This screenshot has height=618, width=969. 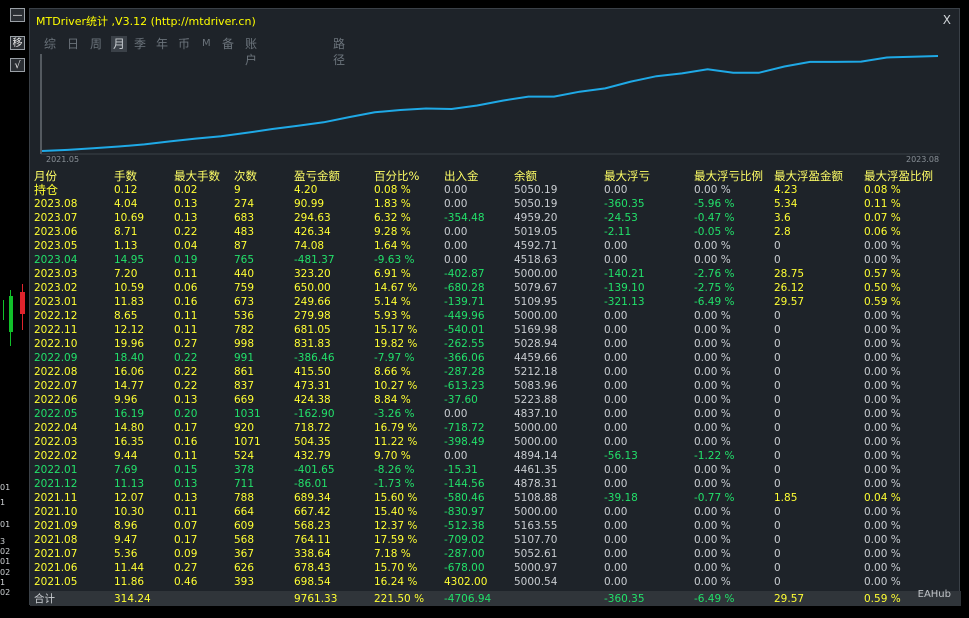 I want to click on check-button: √, so click(x=17, y=65).